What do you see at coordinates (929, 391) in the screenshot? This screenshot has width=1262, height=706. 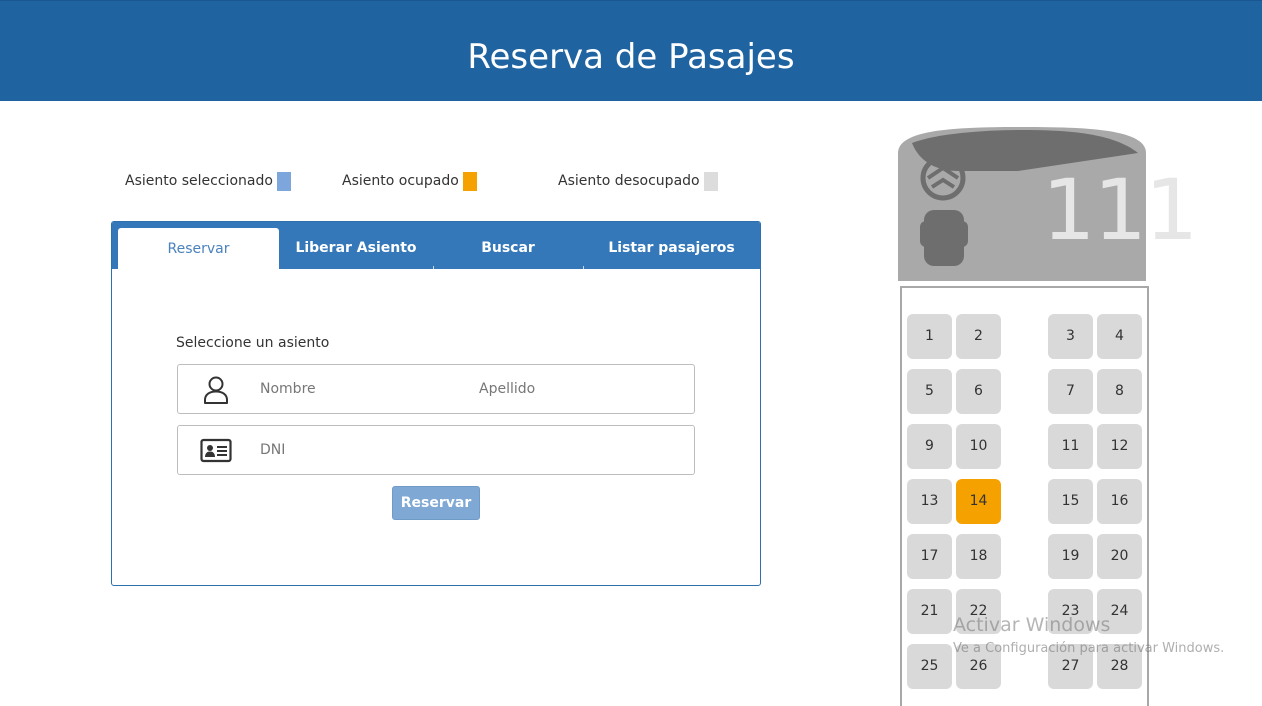 I see `seat-5: 5` at bounding box center [929, 391].